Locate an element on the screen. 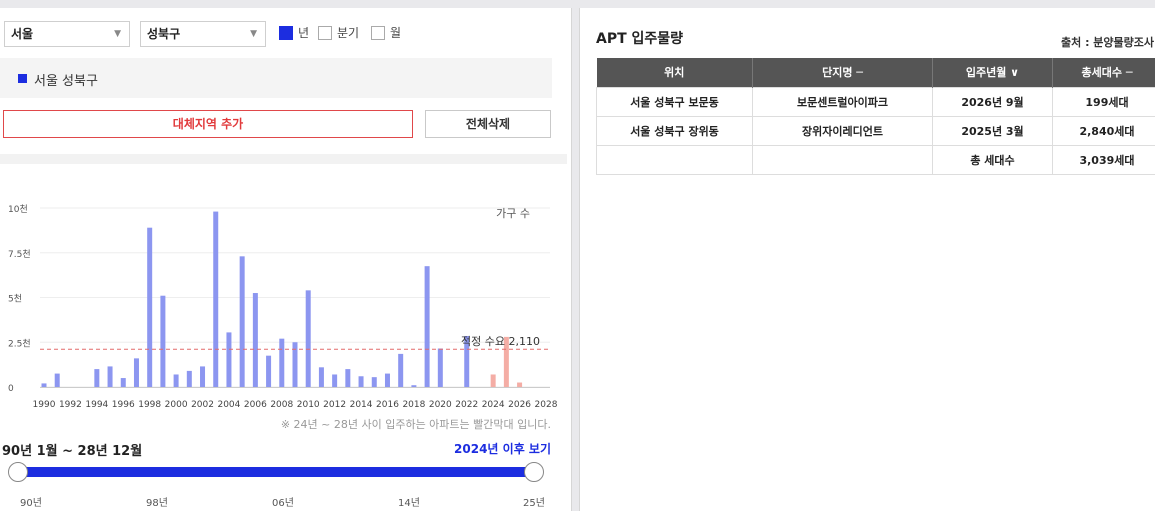 Image resolution: width=1155 pixels, height=511 pixels. chart-note: ※ 24년 ~ 28년 사이 입주하는 아파트는 빨간막대 입니다. is located at coordinates (415, 424).